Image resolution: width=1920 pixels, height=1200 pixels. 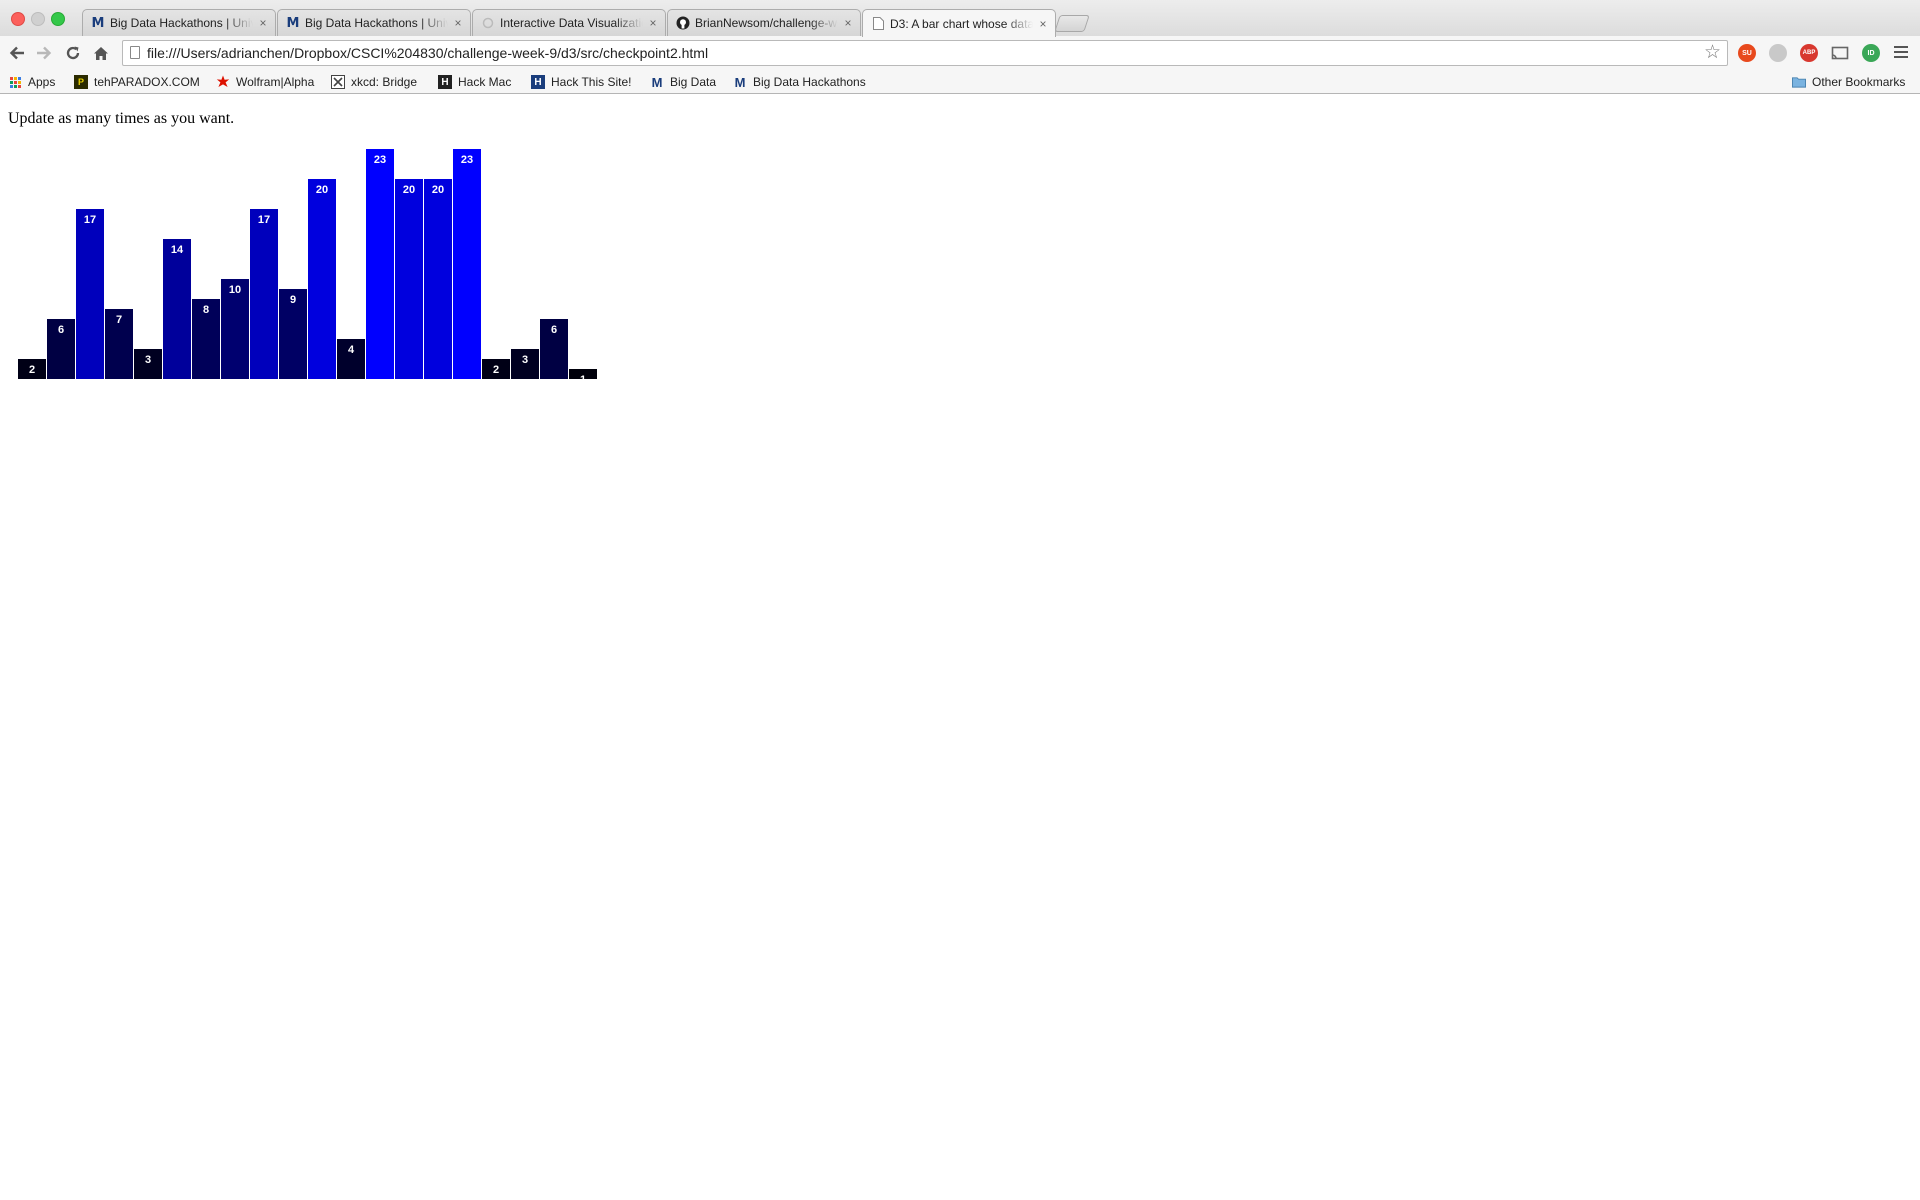 What do you see at coordinates (683, 23) in the screenshot?
I see `github-icon` at bounding box center [683, 23].